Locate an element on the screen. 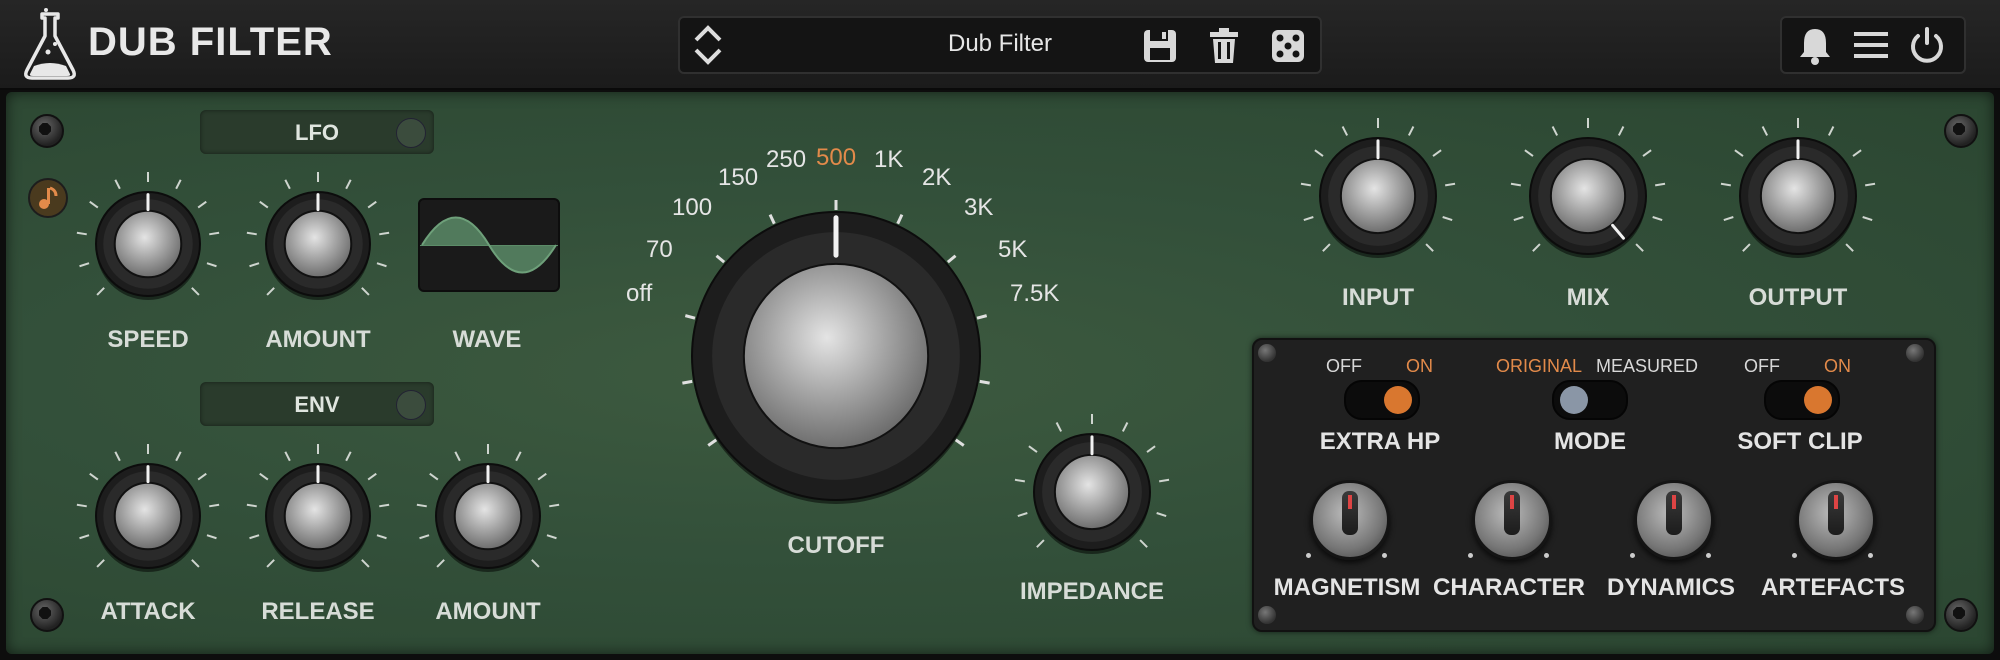 Image resolution: width=2000 pixels, height=660 pixels. lfo-speed-knob is located at coordinates (148, 244).